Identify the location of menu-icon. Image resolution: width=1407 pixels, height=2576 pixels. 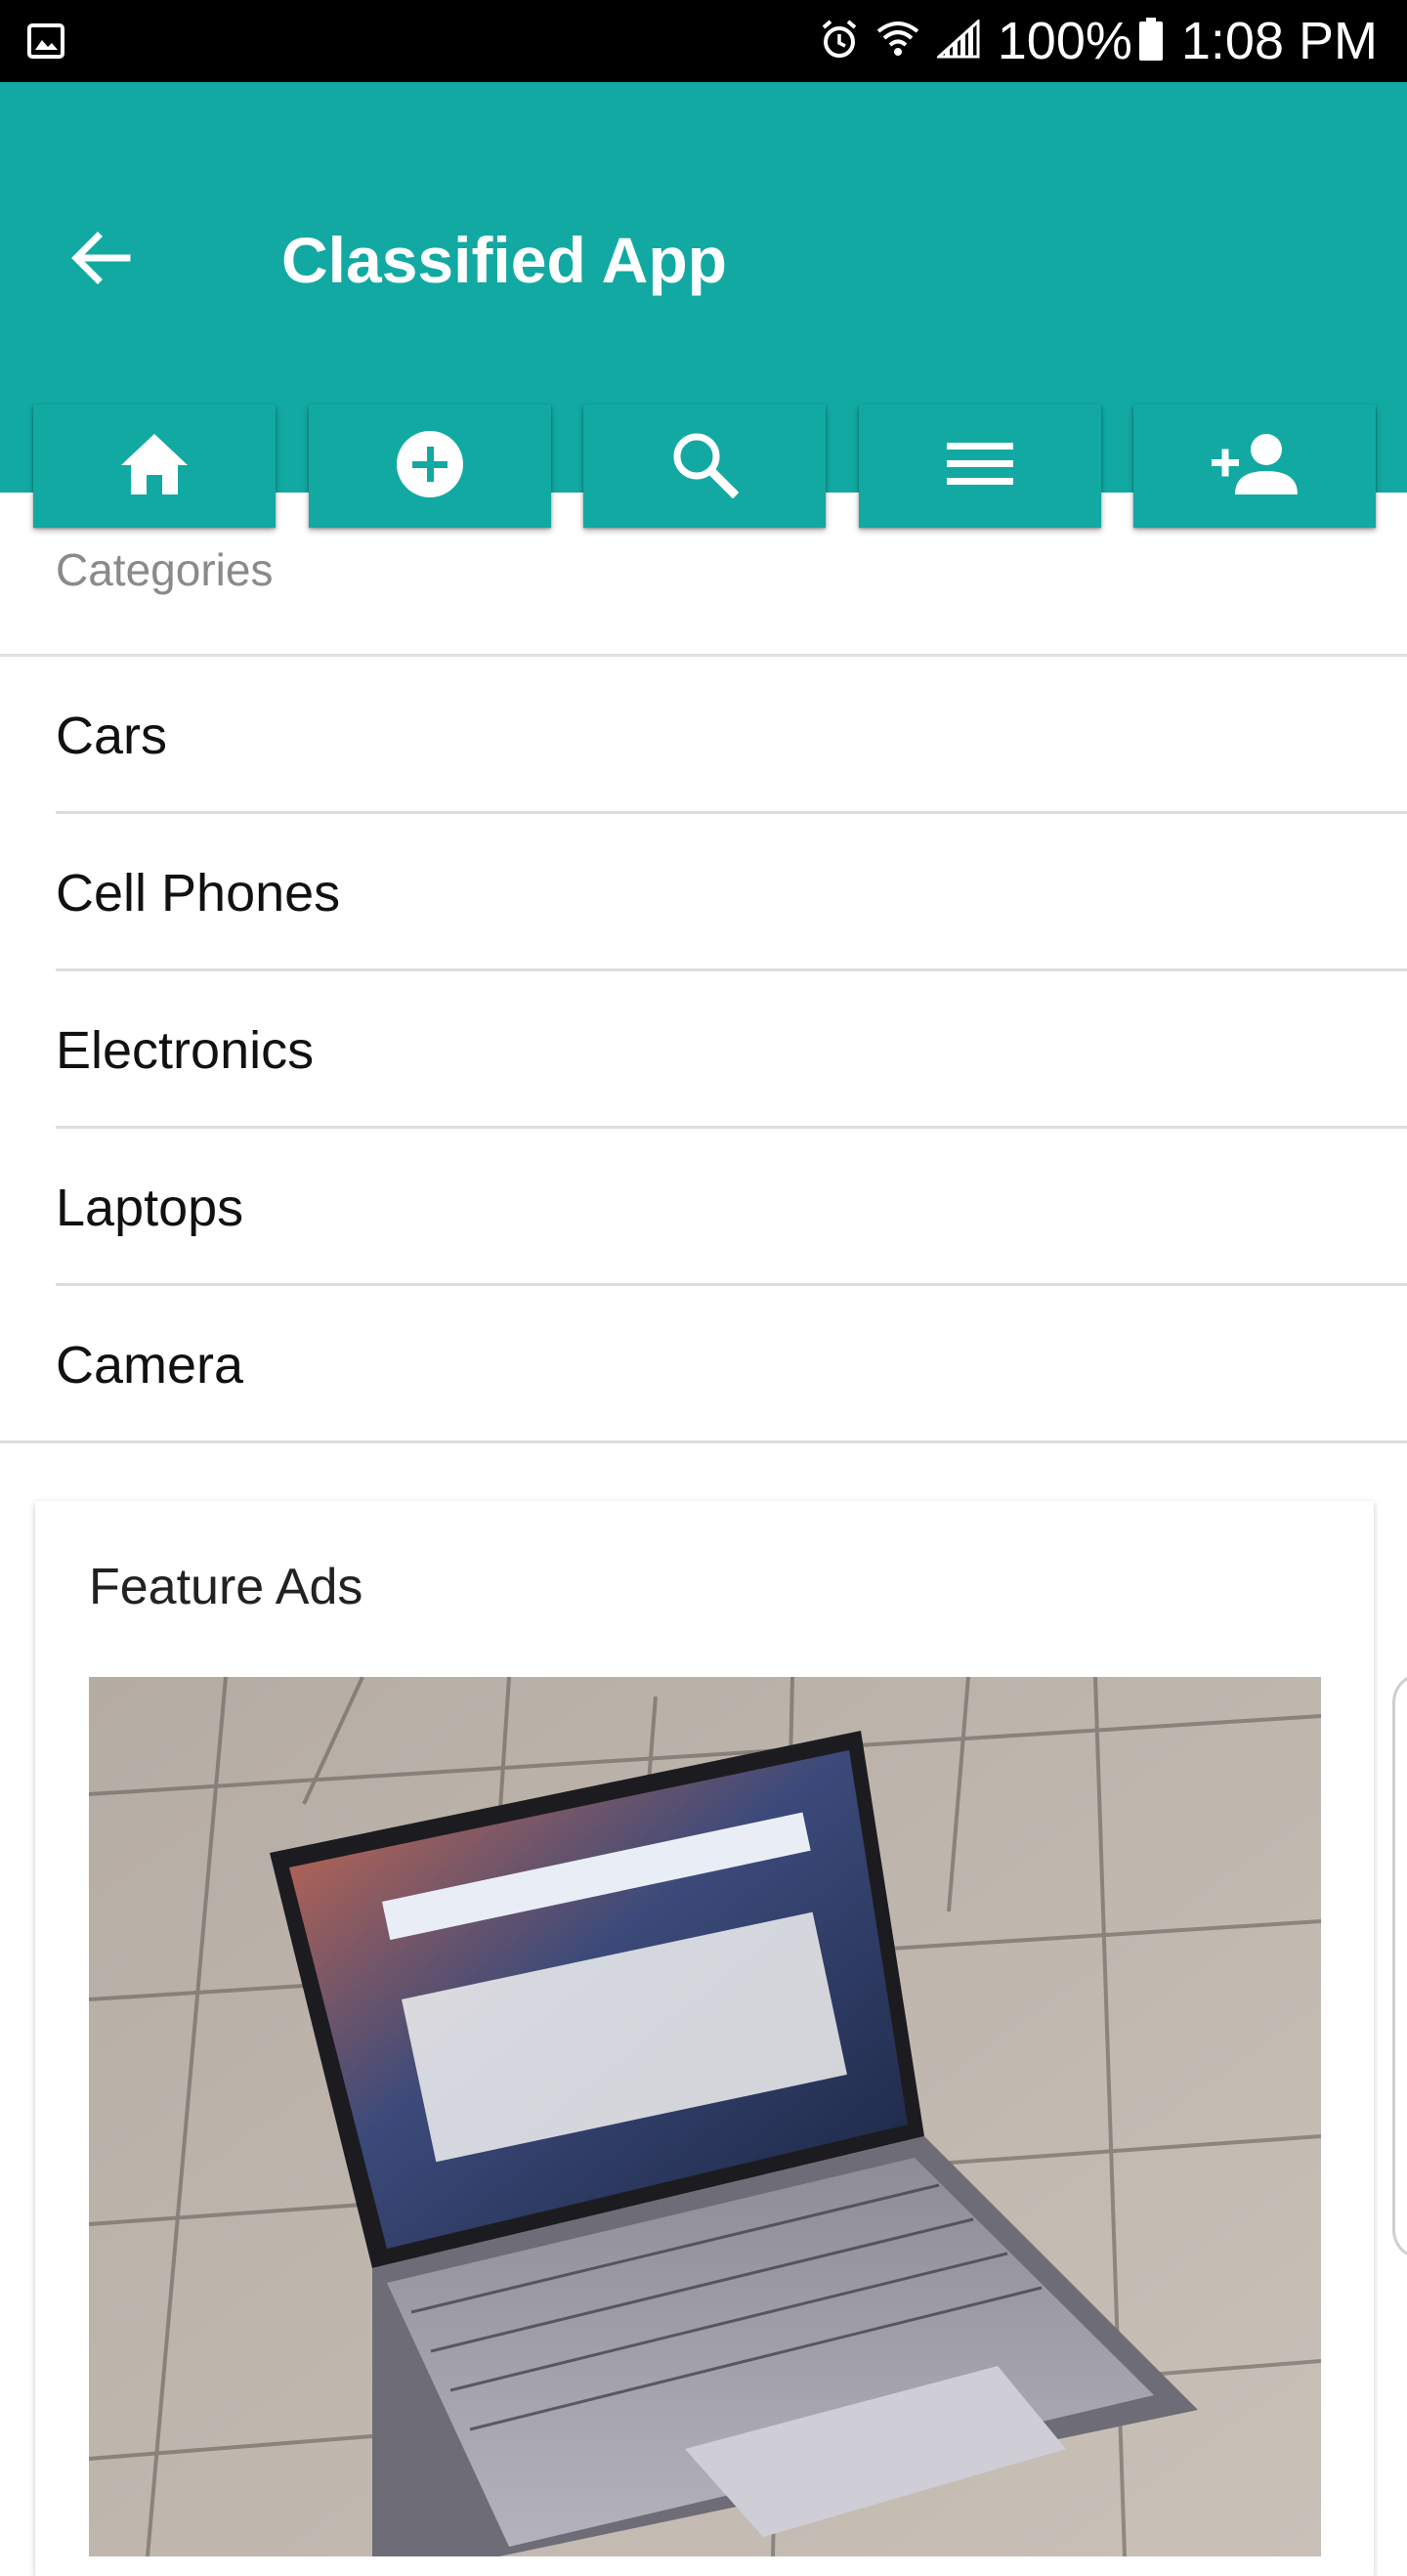
(979, 467).